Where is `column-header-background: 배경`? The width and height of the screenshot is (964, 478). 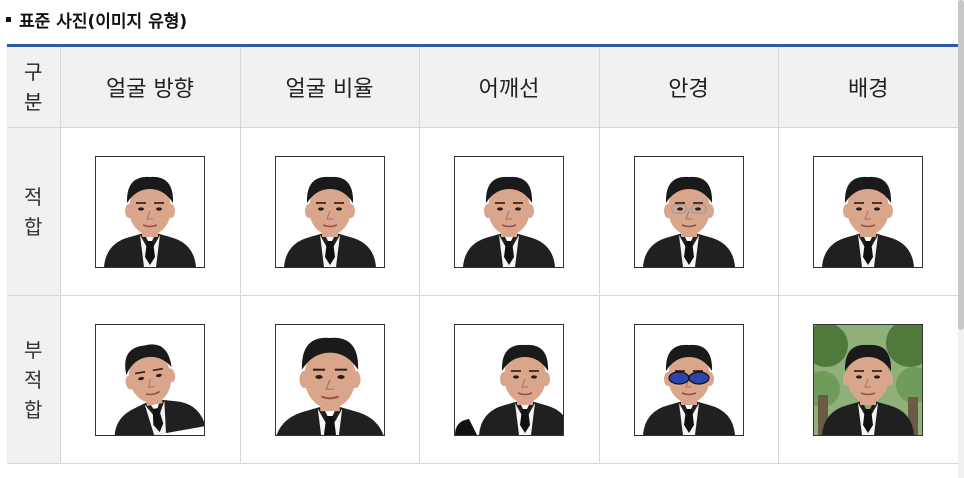 column-header-background: 배경 is located at coordinates (868, 86).